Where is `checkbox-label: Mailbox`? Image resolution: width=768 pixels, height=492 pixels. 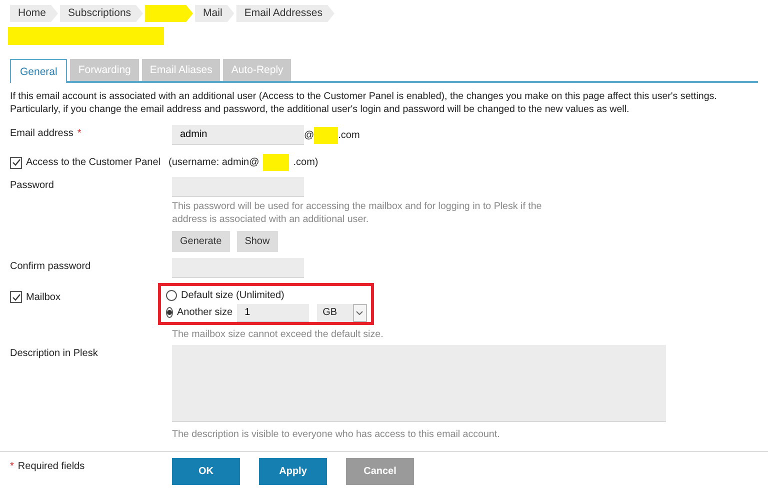 checkbox-label: Mailbox is located at coordinates (43, 297).